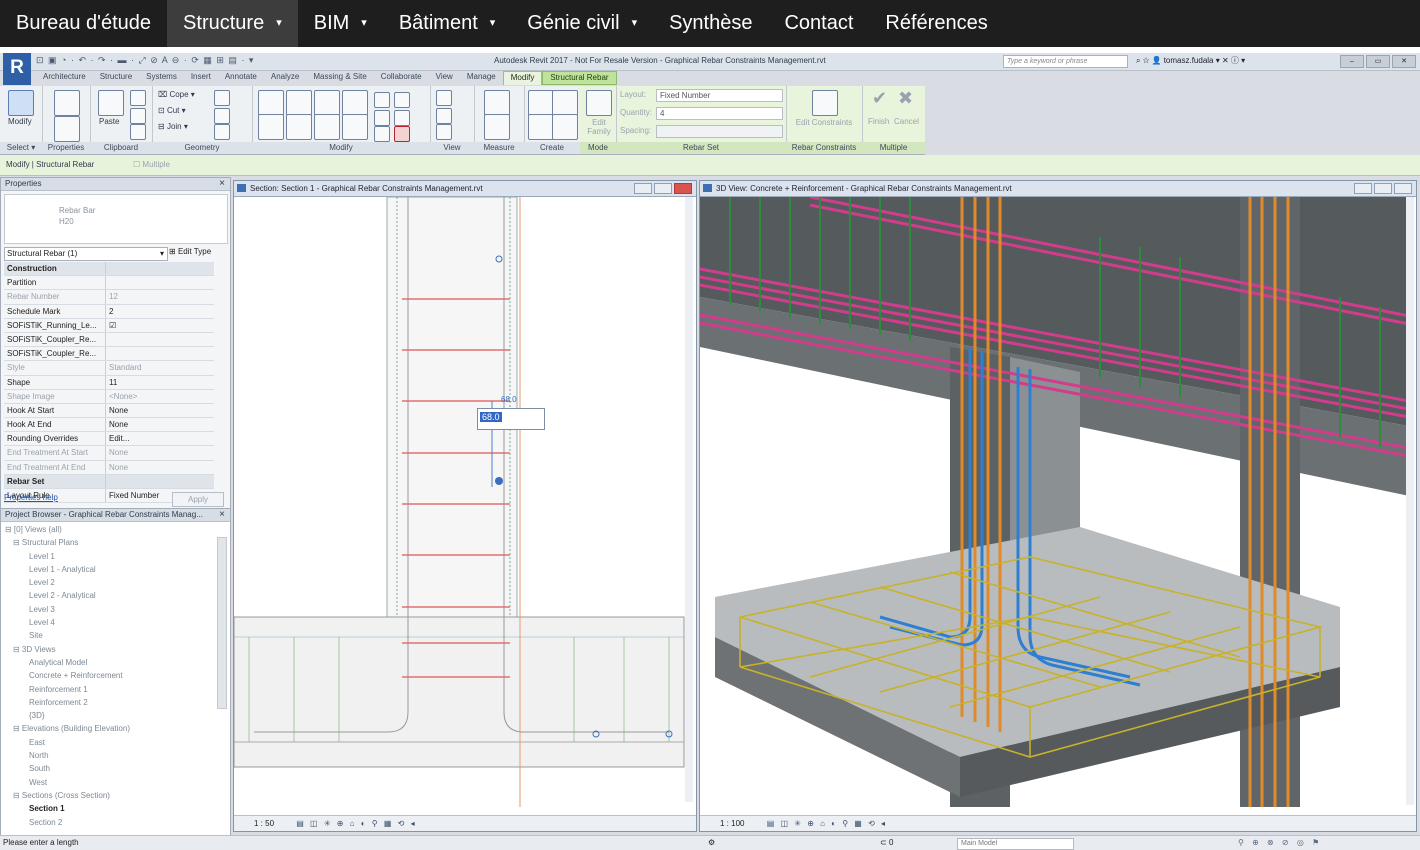  Describe the element at coordinates (541, 127) in the screenshot. I see `create-assembly-icon` at that location.